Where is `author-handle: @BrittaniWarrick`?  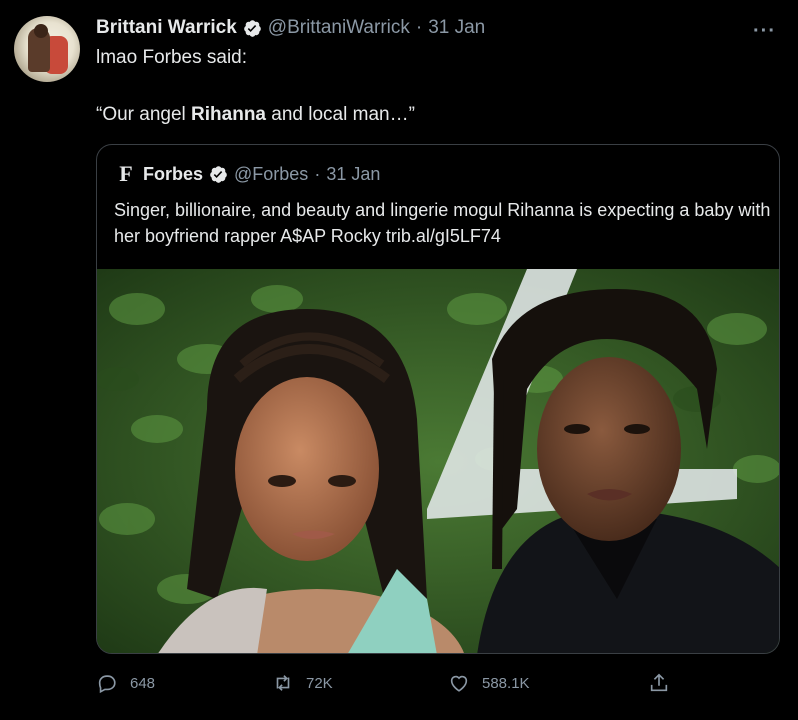 author-handle: @BrittaniWarrick is located at coordinates (339, 28).